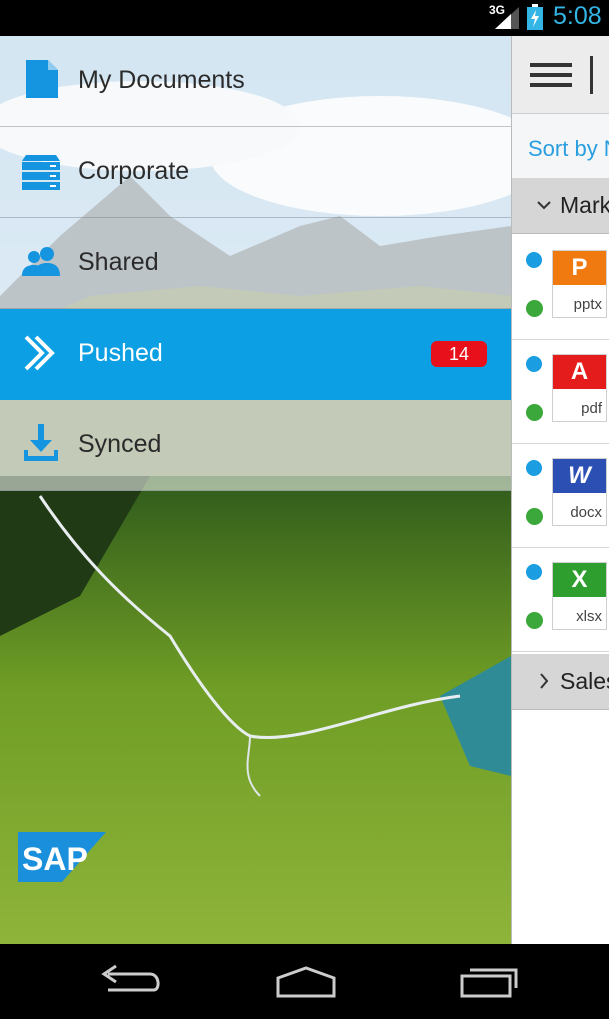 Image resolution: width=609 pixels, height=1019 pixels. I want to click on document-row: W docx, so click(560, 496).